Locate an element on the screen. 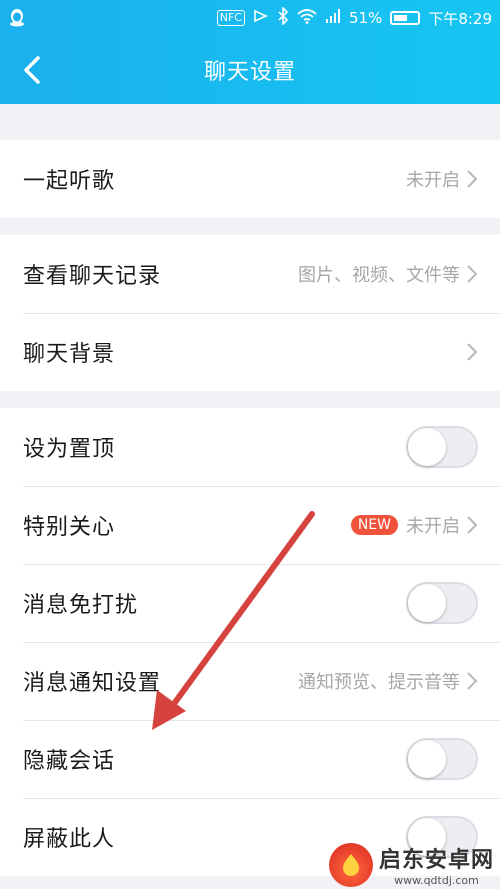  row-special-care: 特别关心 NEW 未开启 is located at coordinates (250, 525).